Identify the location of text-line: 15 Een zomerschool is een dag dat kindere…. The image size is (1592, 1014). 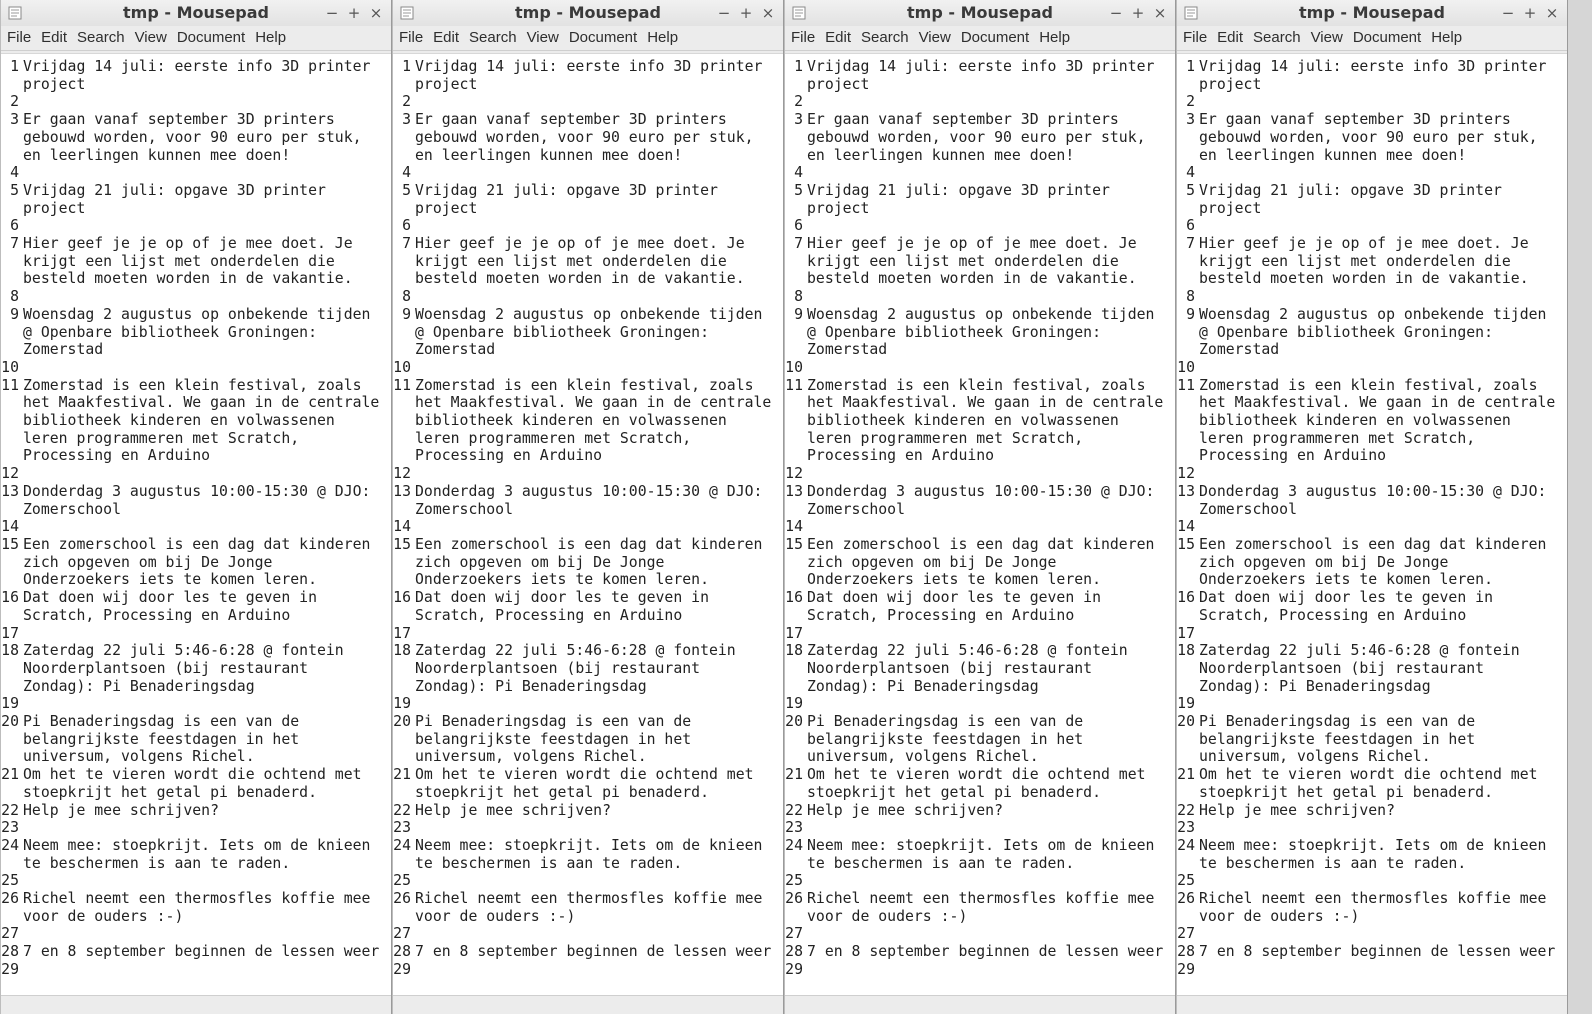
(980, 562).